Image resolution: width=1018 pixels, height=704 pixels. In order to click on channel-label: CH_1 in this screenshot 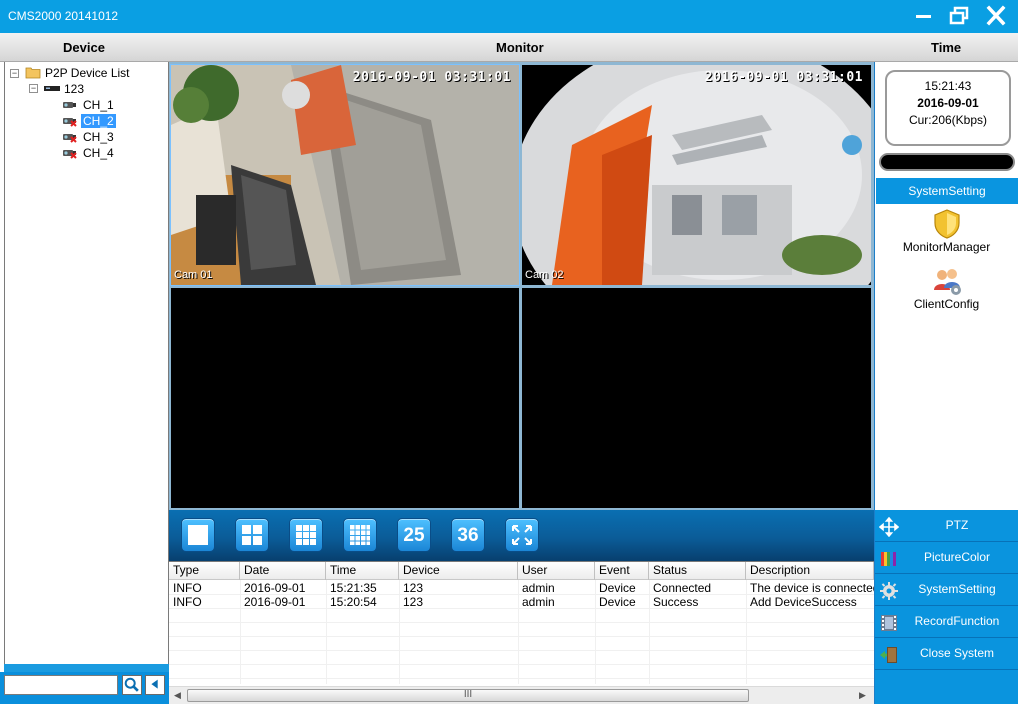, I will do `click(98, 105)`.